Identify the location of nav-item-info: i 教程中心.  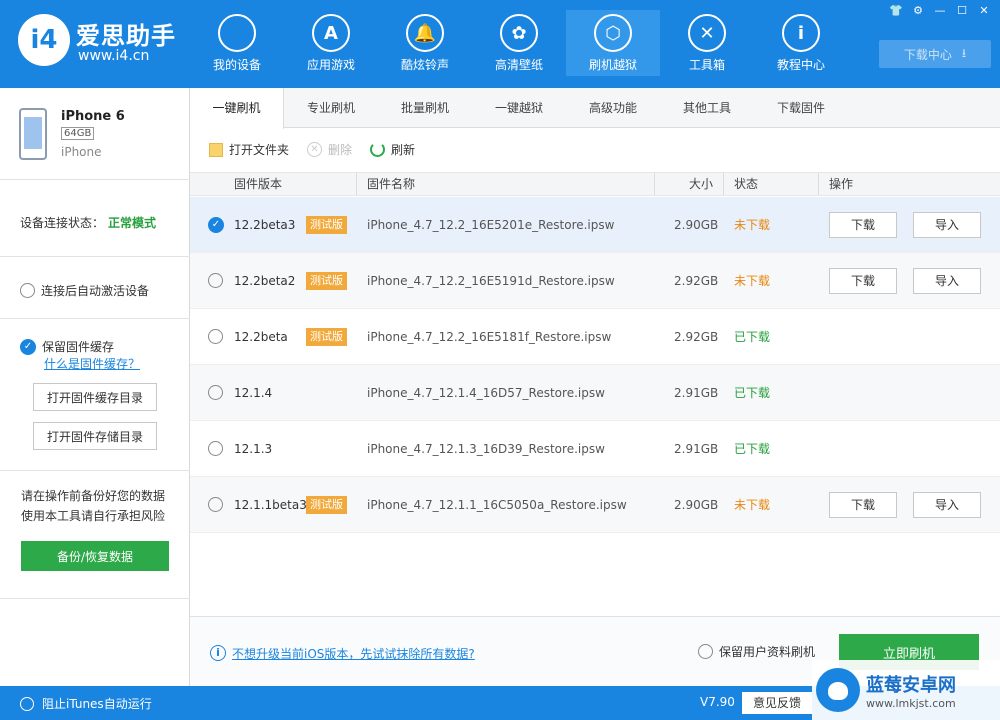
(801, 43).